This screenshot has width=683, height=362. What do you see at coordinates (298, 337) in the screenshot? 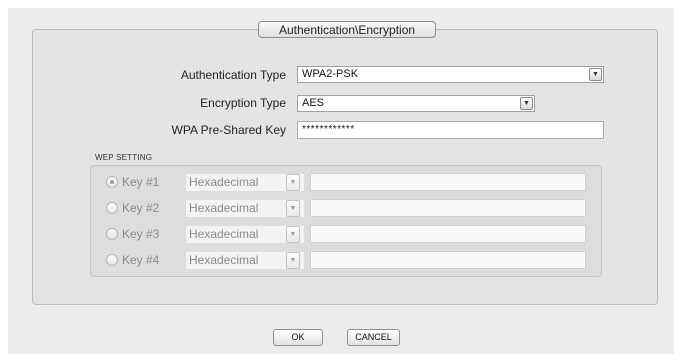
I see `ok-button: OK` at bounding box center [298, 337].